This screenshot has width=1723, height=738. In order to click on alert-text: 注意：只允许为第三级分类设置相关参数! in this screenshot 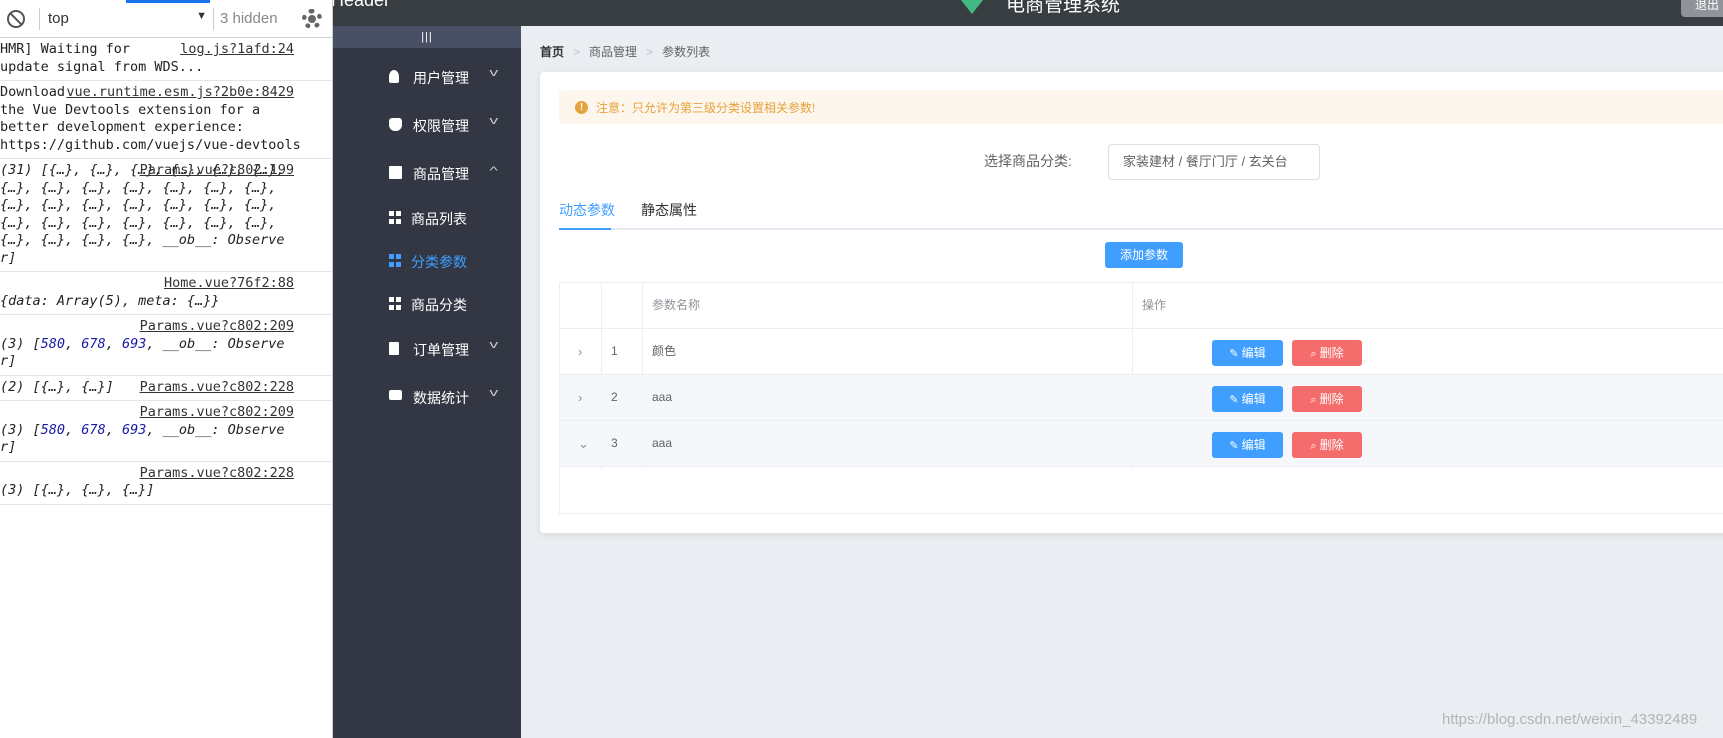, I will do `click(706, 107)`.